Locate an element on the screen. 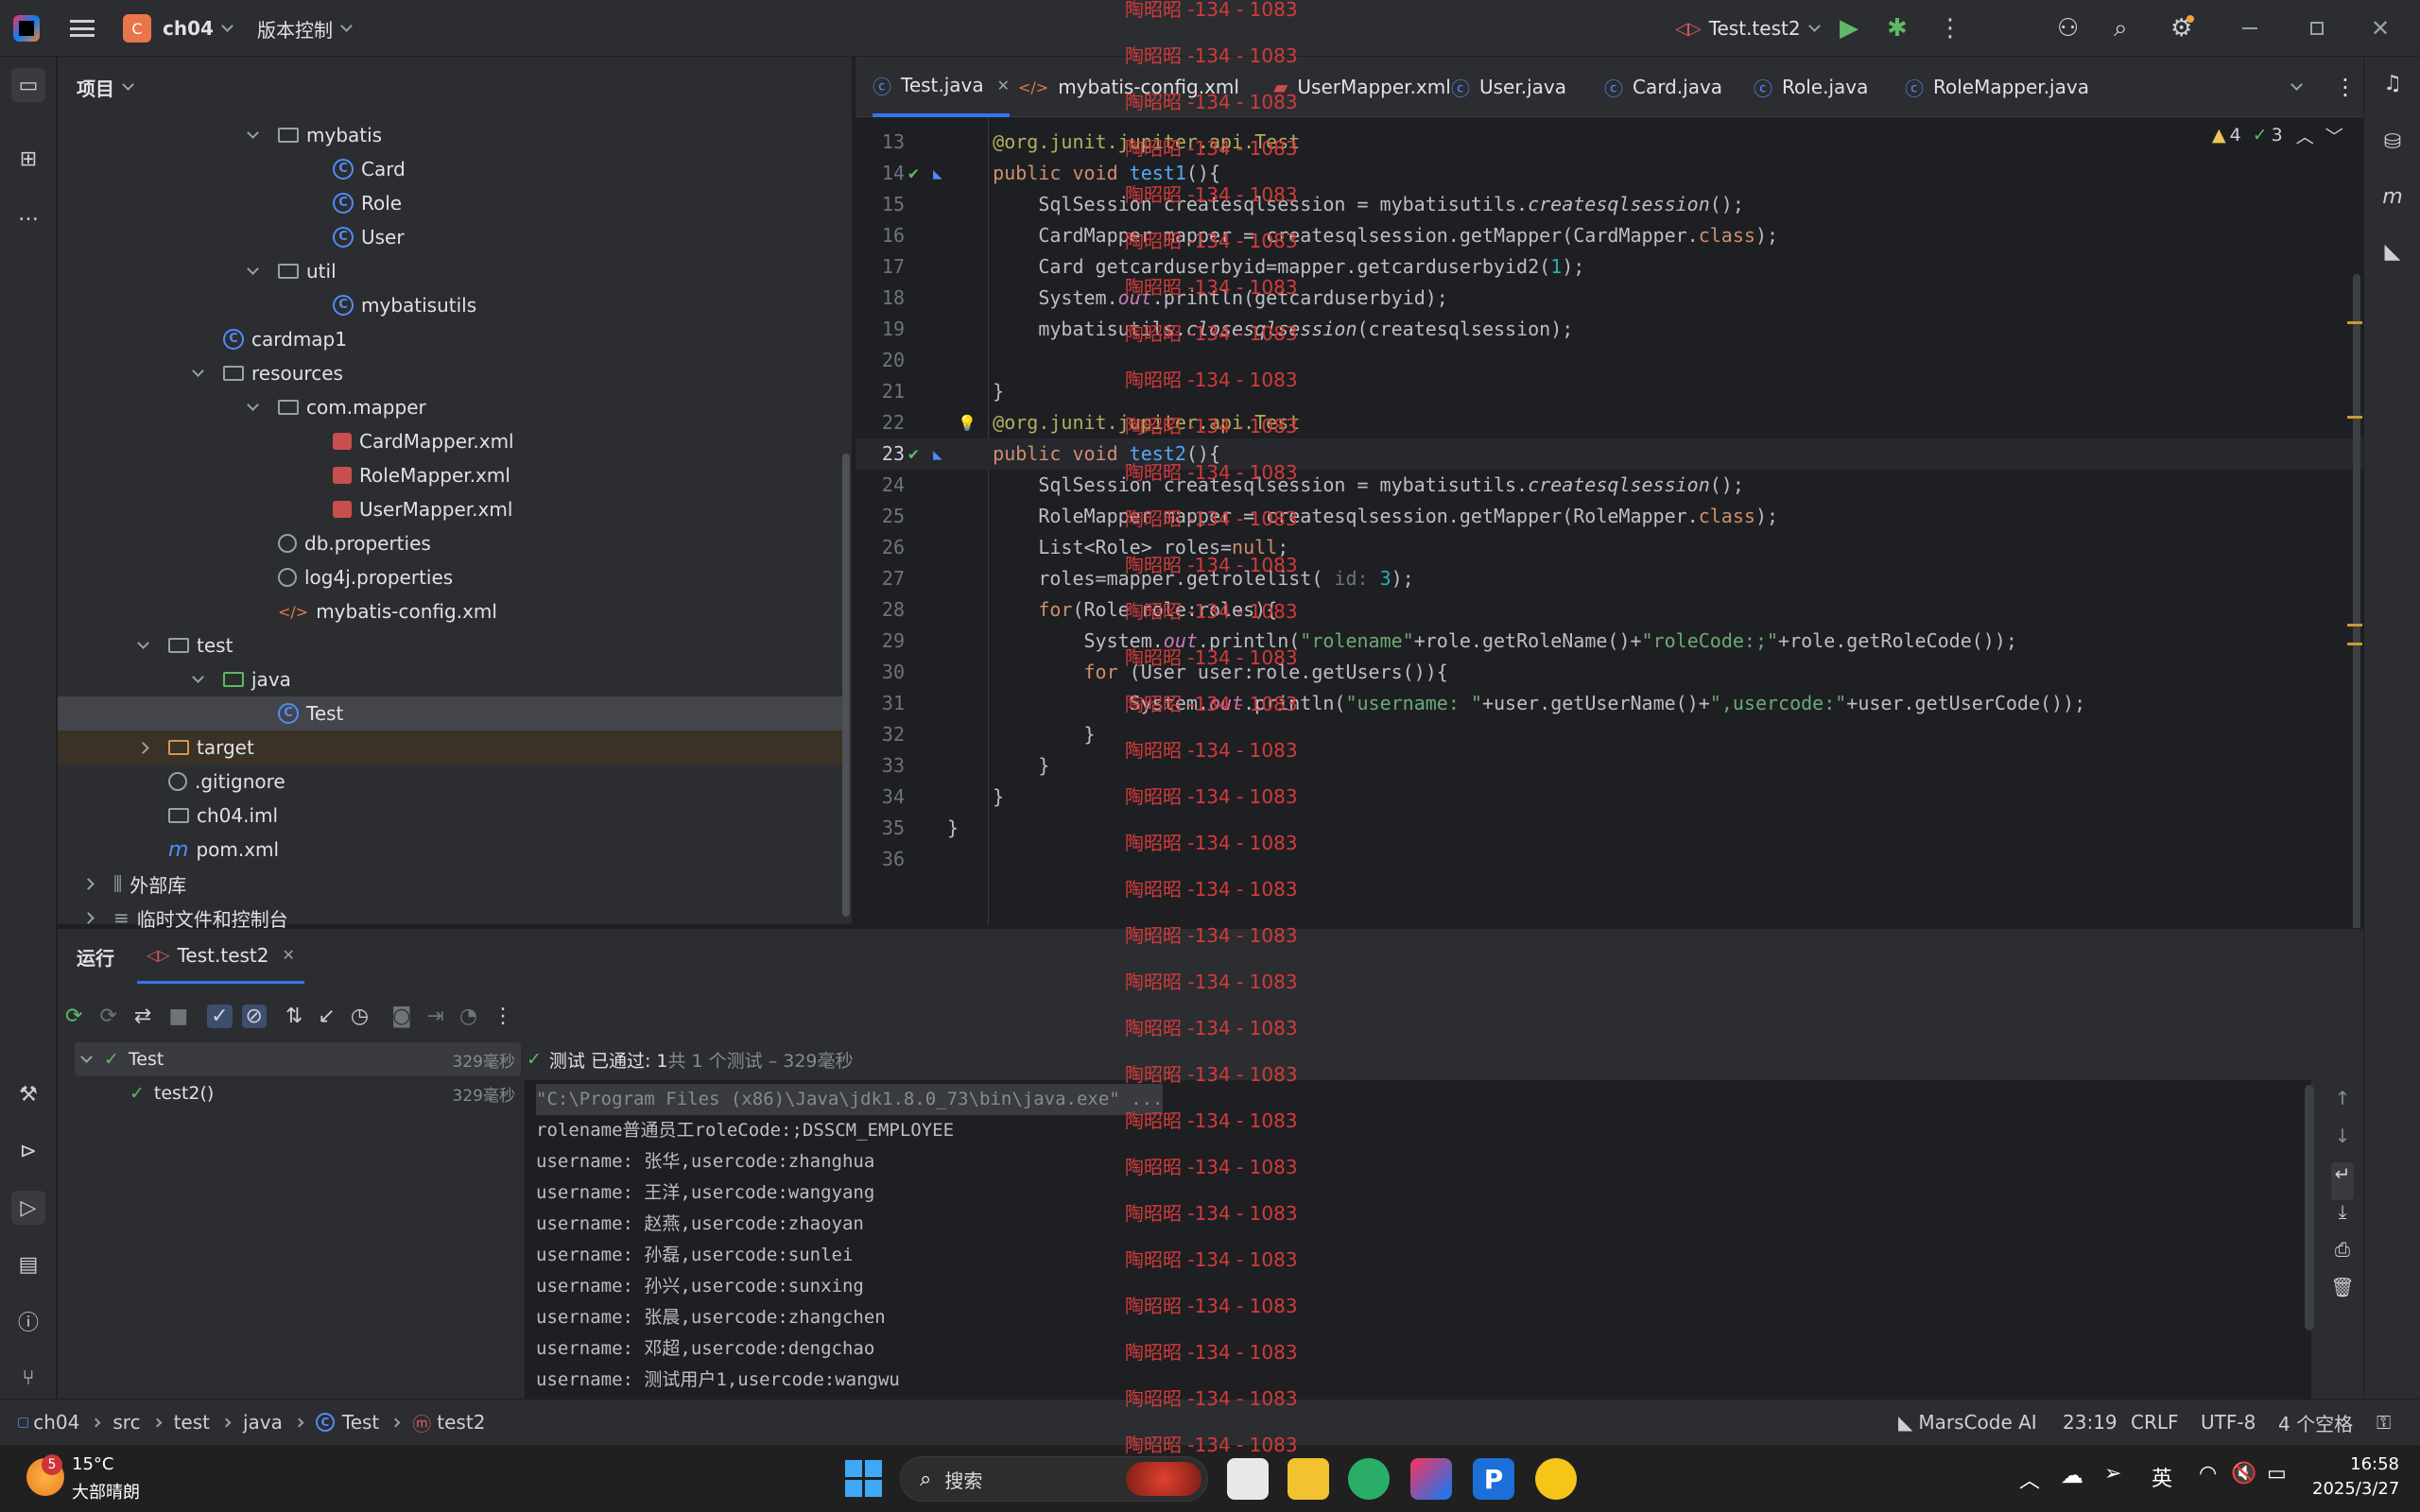 This screenshot has height=1512, width=2420. arrow-down-icon: ↓ is located at coordinates (2343, 1143).